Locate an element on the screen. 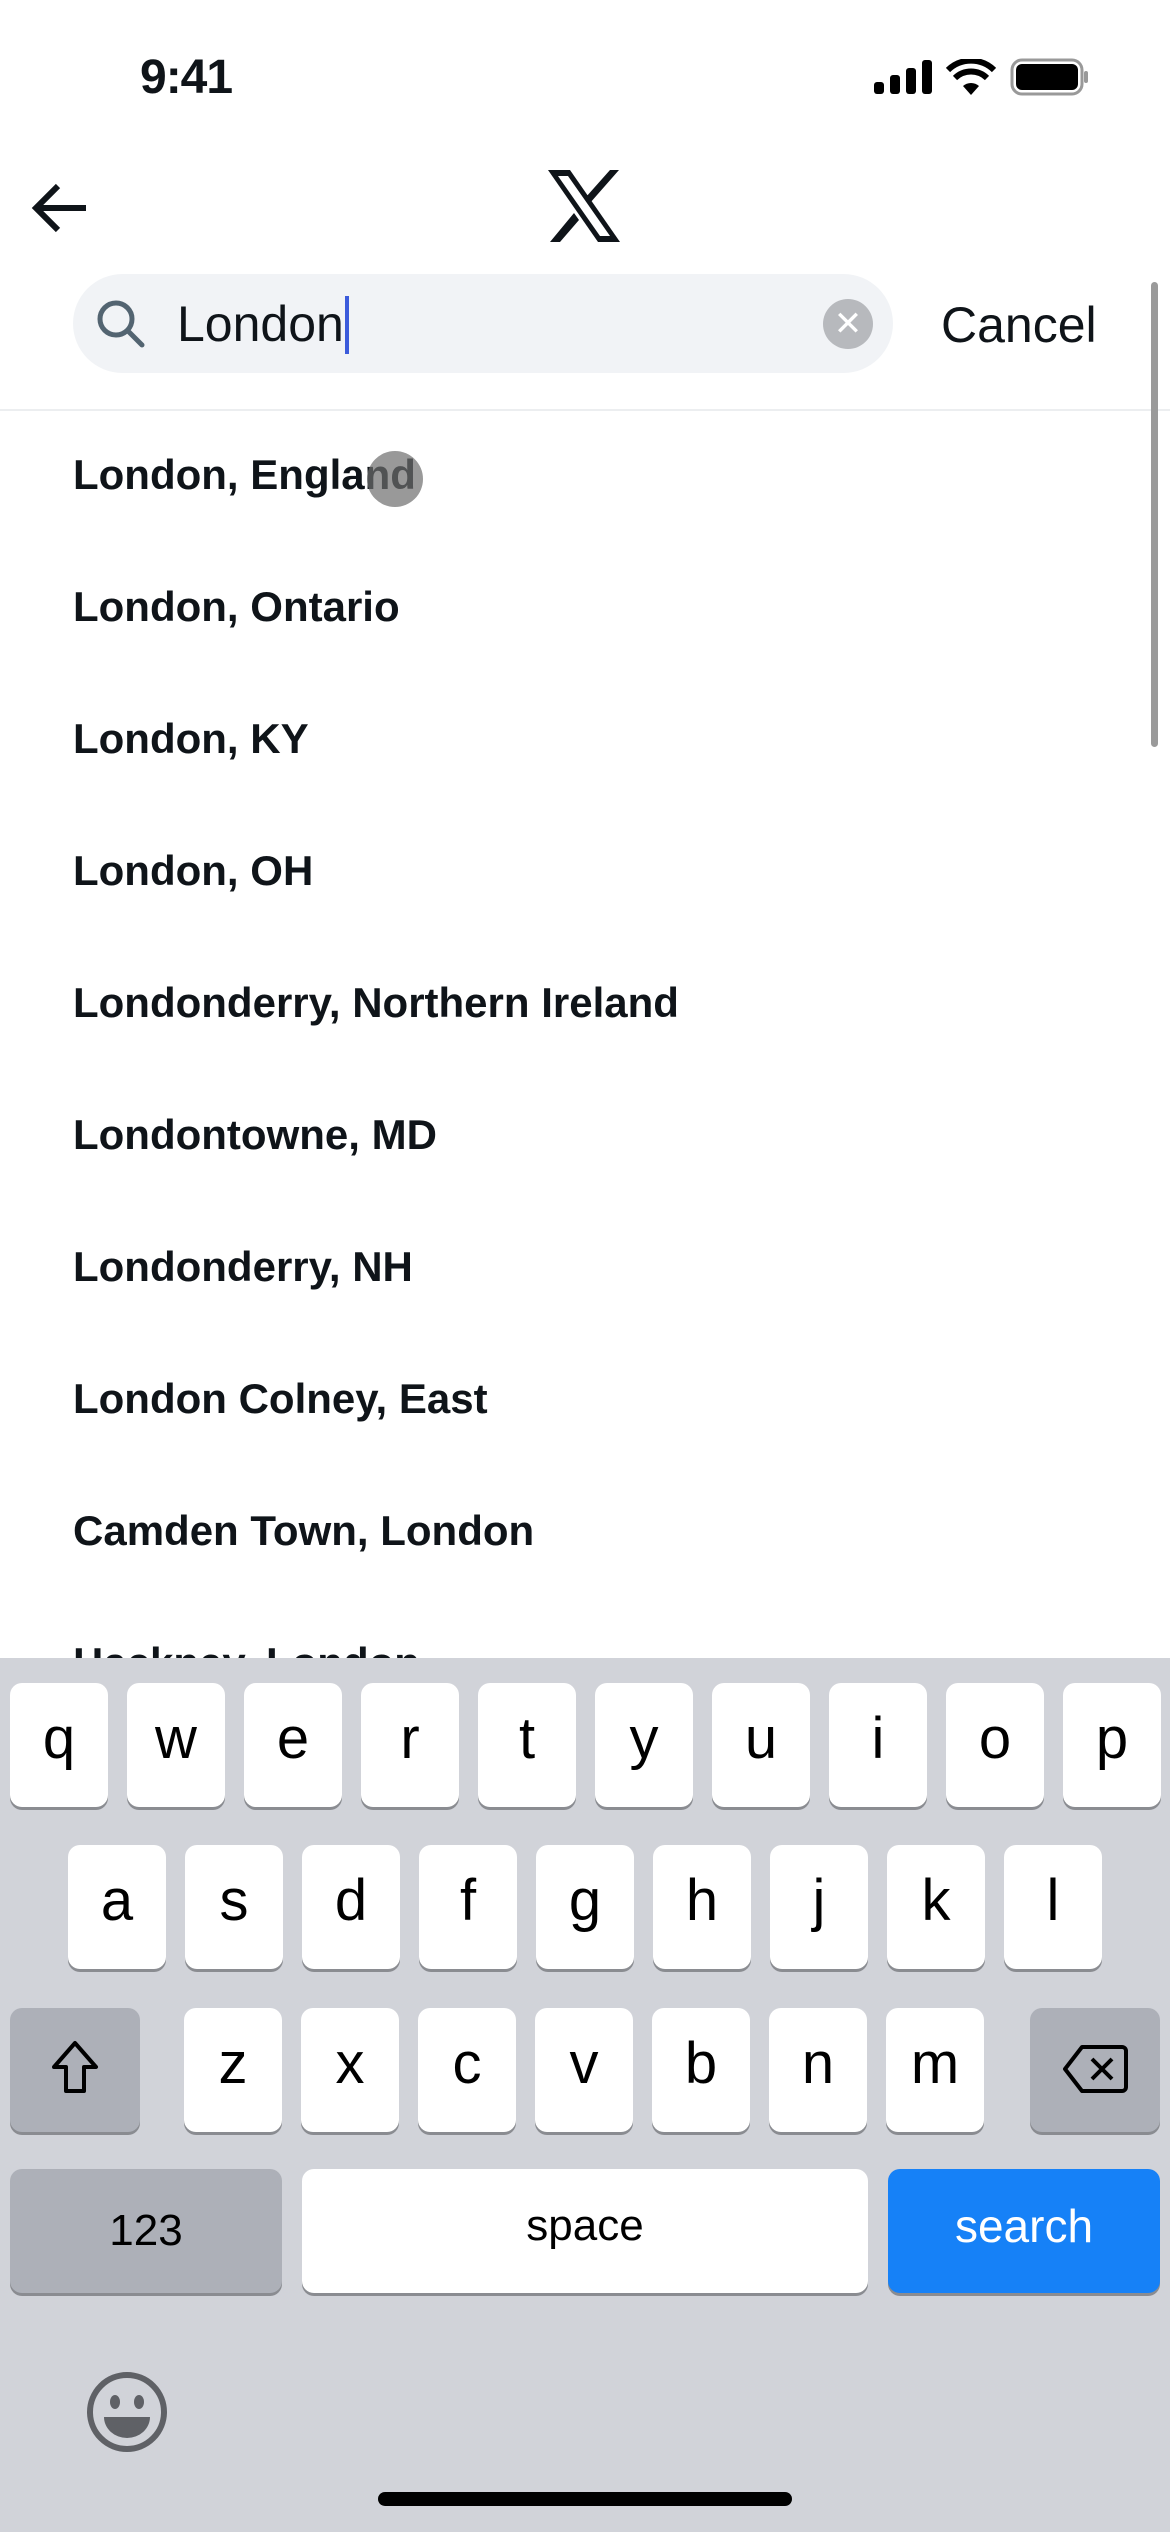  divider is located at coordinates (585, 410).